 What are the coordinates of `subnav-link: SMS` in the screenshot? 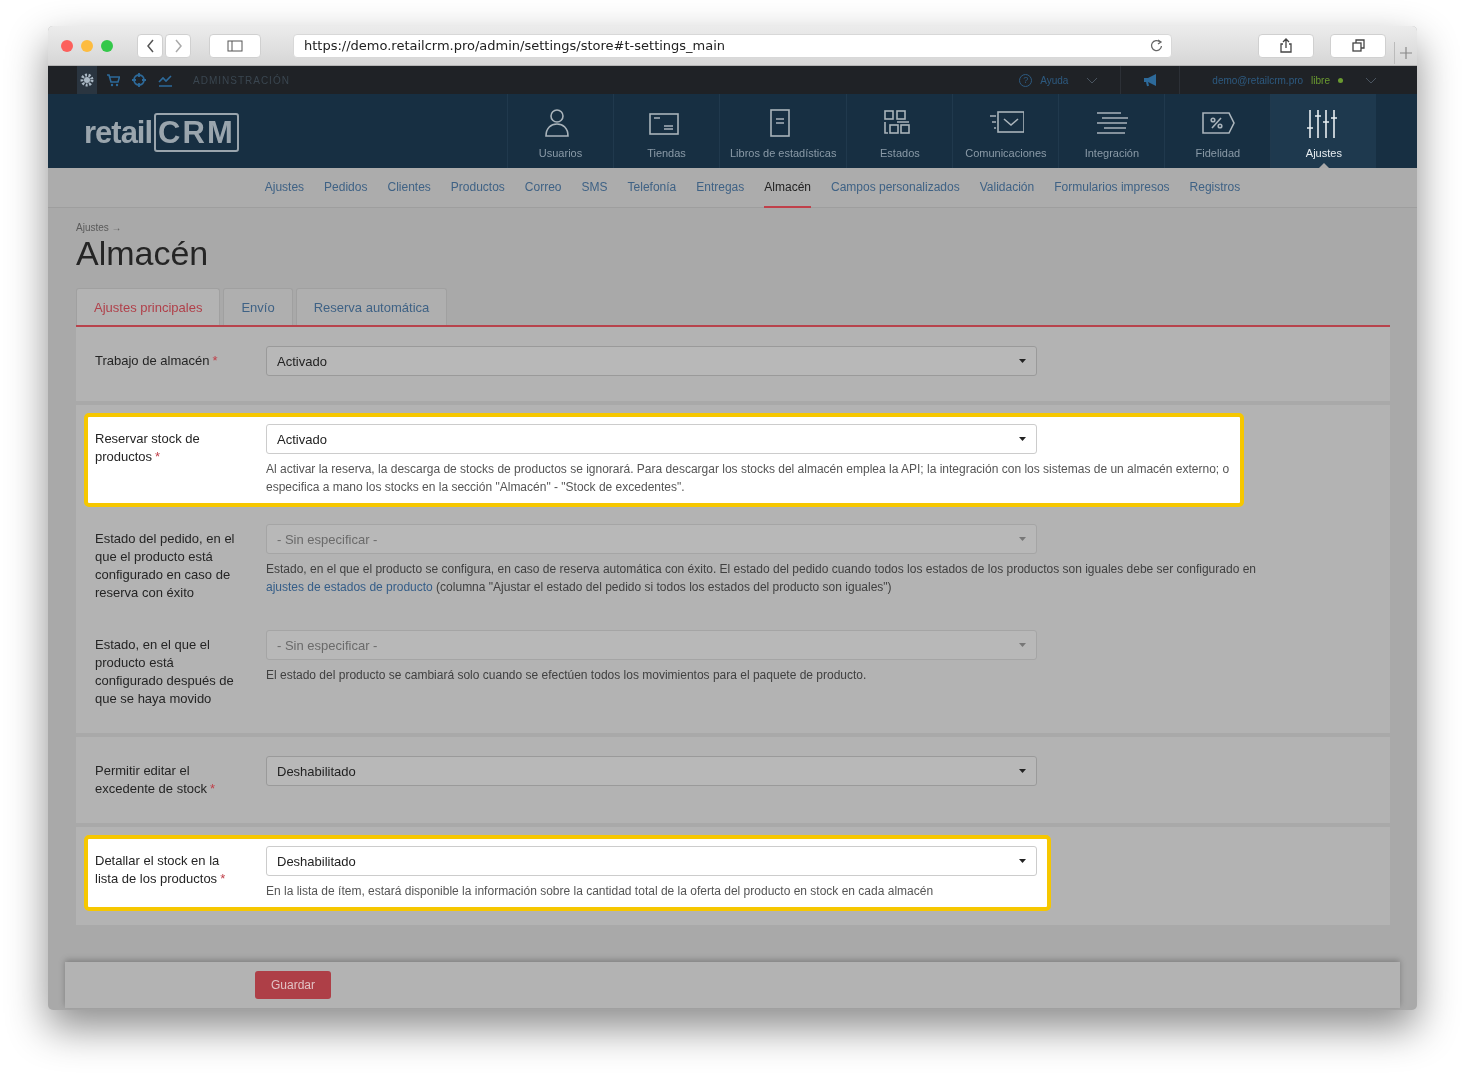 It's located at (594, 188).